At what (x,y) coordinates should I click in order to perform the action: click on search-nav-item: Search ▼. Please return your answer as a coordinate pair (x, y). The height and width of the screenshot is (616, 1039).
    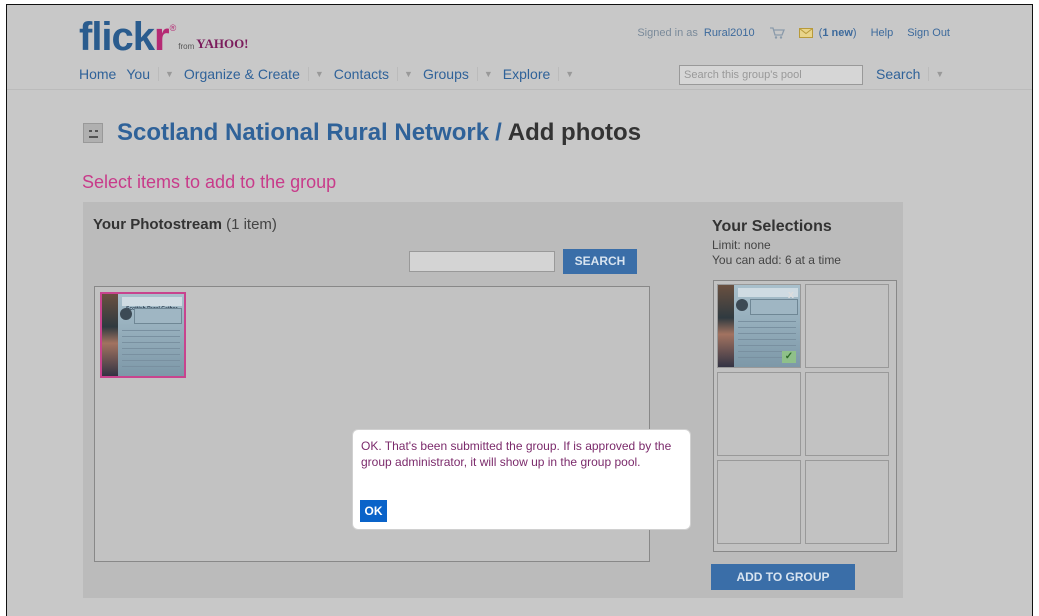
    Looking at the image, I should click on (910, 74).